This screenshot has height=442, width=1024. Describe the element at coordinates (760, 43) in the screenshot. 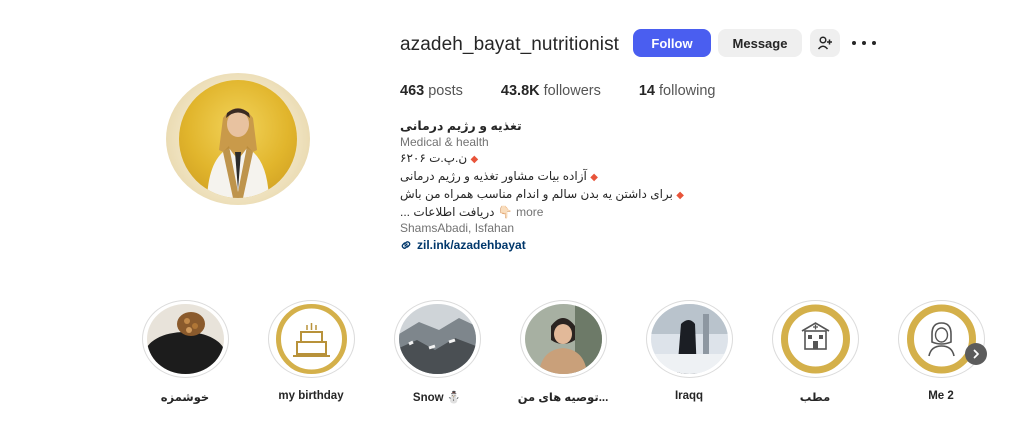

I see `message-button: Message` at that location.